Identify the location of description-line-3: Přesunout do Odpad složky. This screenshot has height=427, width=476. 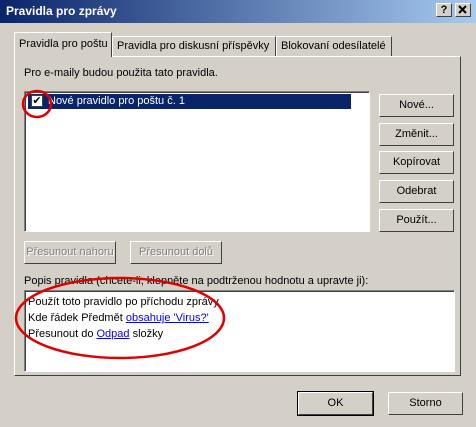
(95, 334).